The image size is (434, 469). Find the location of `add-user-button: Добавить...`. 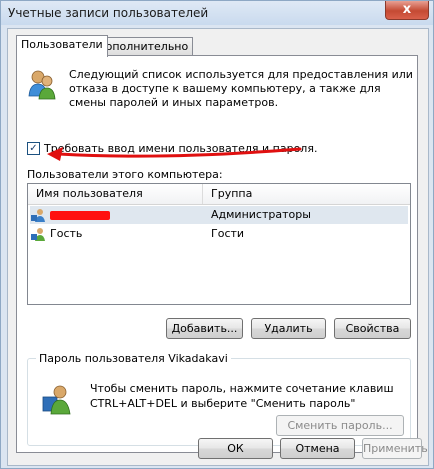

add-user-button: Добавить... is located at coordinates (204, 328).